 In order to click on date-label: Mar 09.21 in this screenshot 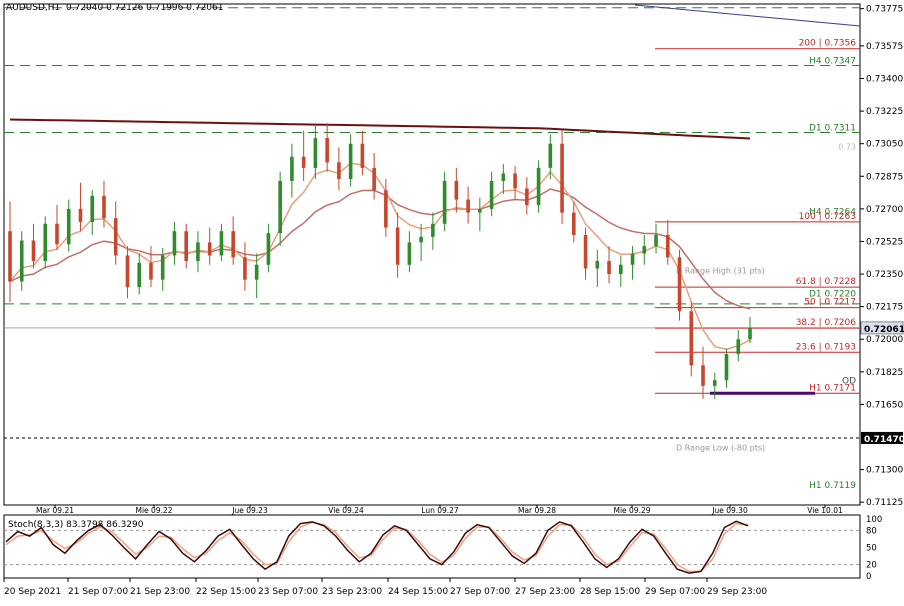, I will do `click(55, 510)`.